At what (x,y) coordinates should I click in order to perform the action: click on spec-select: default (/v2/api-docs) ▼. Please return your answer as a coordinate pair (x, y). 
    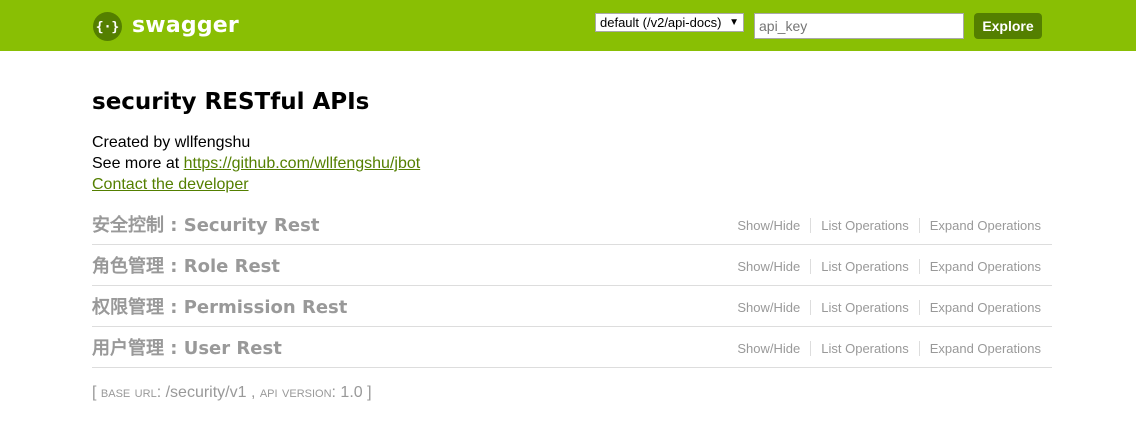
    Looking at the image, I should click on (669, 22).